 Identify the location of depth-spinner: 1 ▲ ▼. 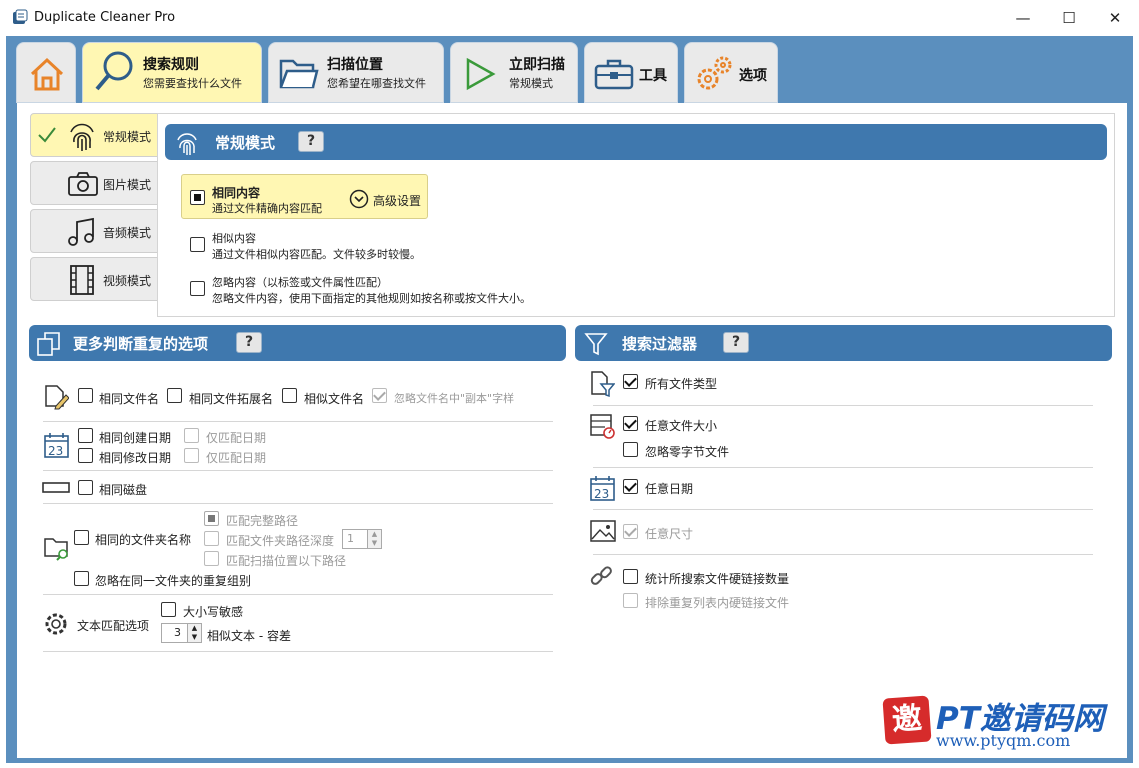
(362, 539).